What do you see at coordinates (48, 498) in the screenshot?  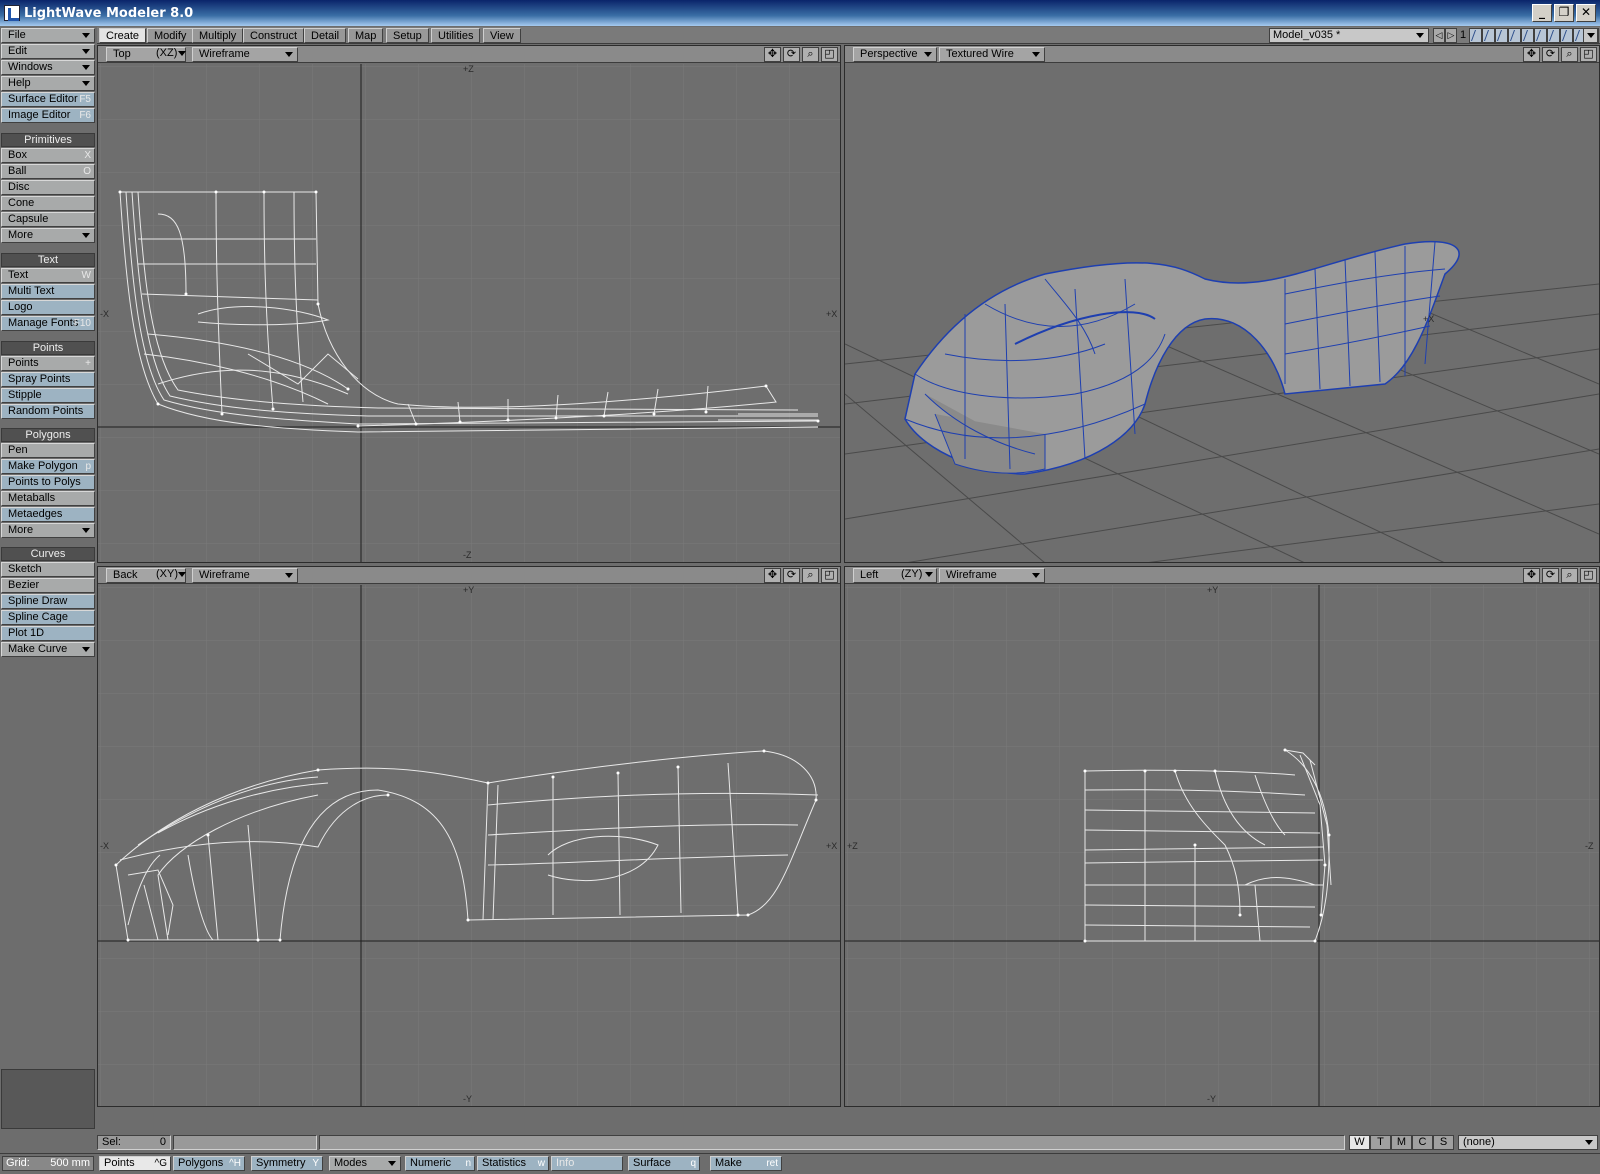 I see `metaballs-button: Metaballs` at bounding box center [48, 498].